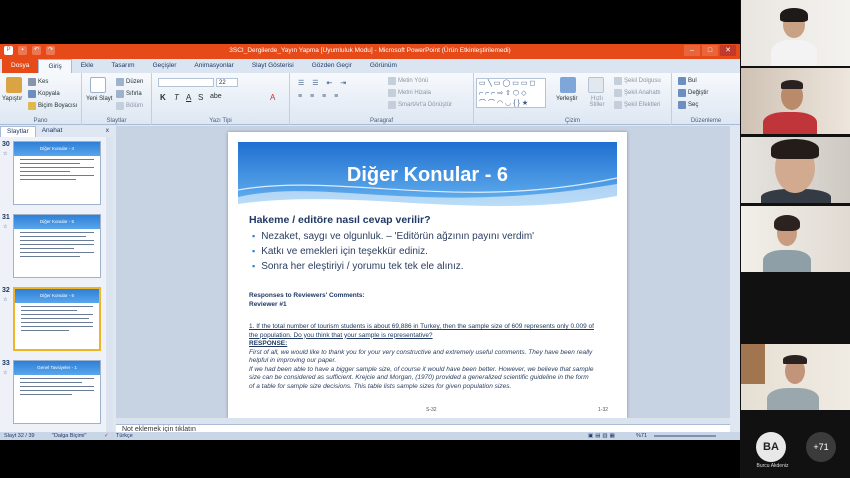 The image size is (850, 478). What do you see at coordinates (693, 93) in the screenshot?
I see `replace-button: Değiştir` at bounding box center [693, 93].